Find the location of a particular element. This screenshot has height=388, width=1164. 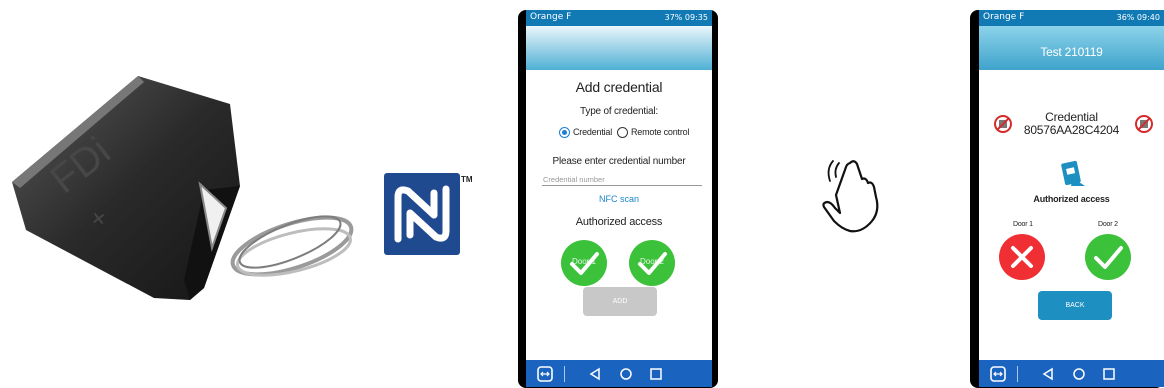

tap-hand-icon is located at coordinates (850, 196).